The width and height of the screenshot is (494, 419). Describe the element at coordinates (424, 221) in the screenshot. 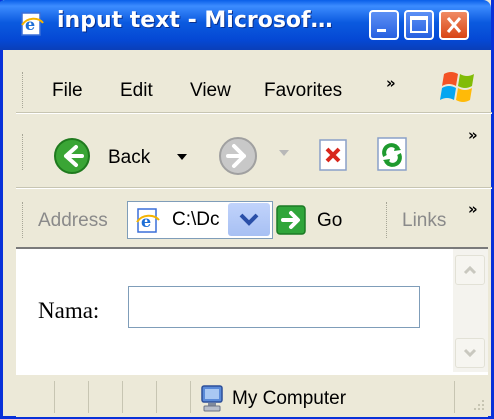

I see `links-label: Links` at that location.